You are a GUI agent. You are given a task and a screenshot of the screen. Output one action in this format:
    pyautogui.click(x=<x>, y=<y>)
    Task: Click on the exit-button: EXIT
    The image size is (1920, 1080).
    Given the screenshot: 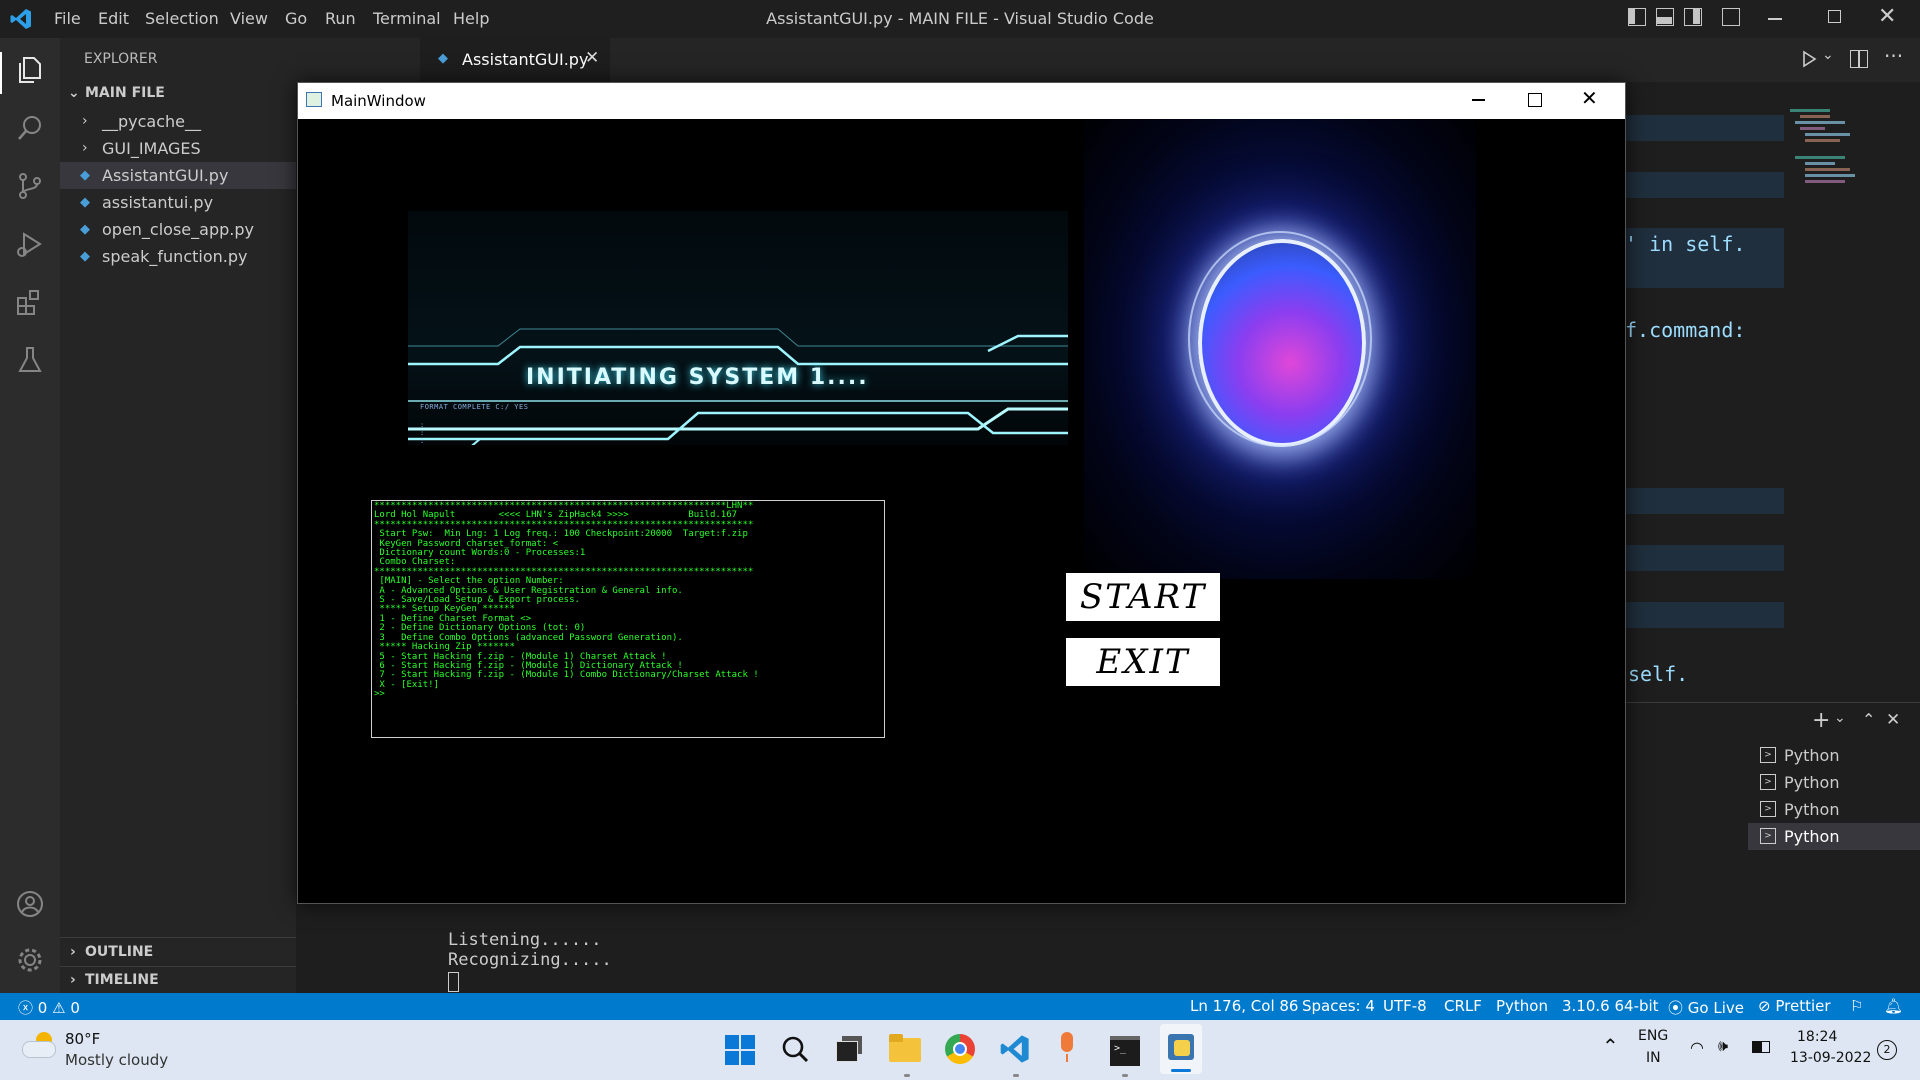 What is the action you would take?
    pyautogui.click(x=1143, y=662)
    